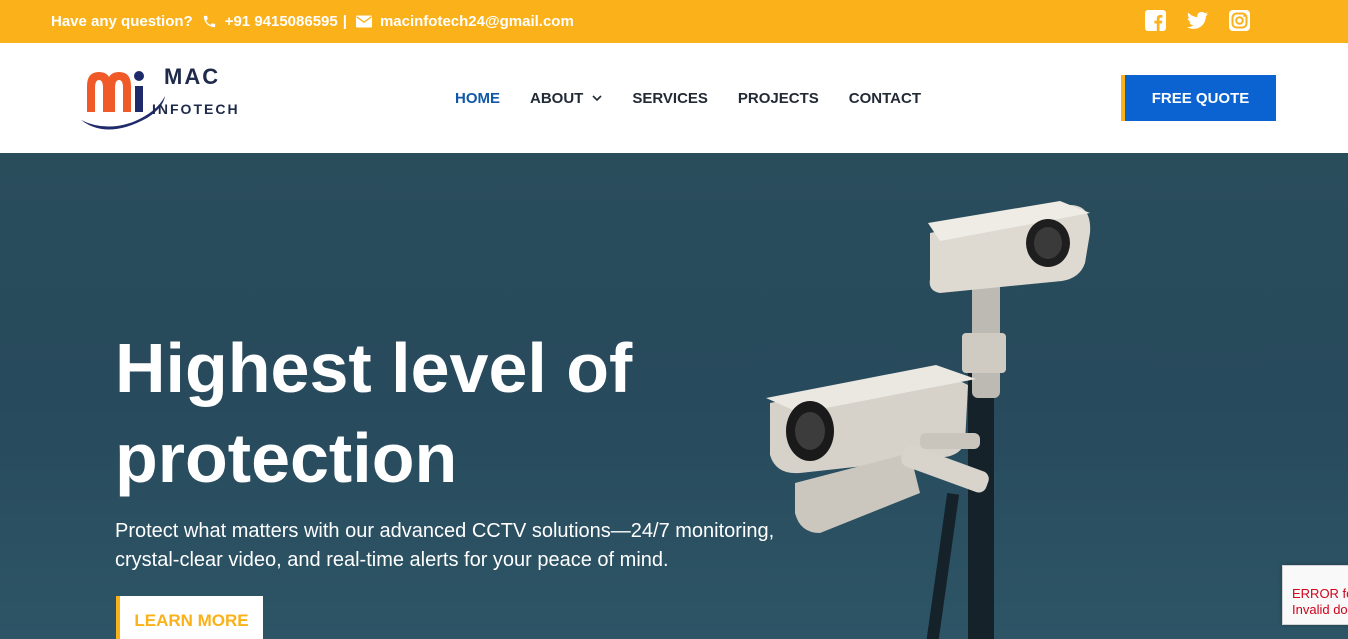 The height and width of the screenshot is (639, 1348). I want to click on logo: MAC INFOTECH, so click(164, 97).